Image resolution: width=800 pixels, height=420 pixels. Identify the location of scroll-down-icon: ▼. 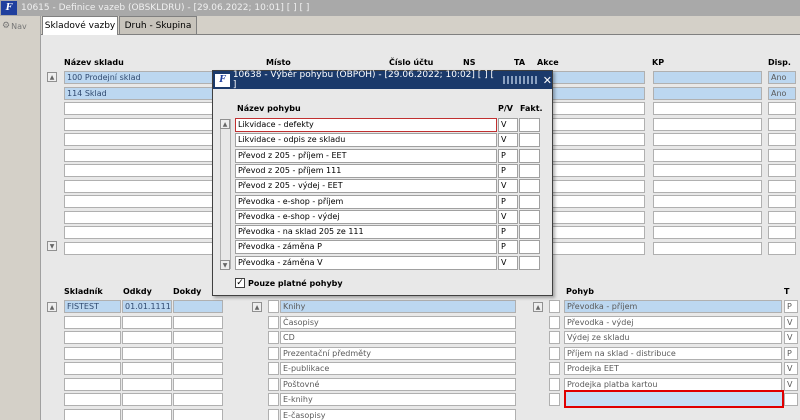
(225, 265).